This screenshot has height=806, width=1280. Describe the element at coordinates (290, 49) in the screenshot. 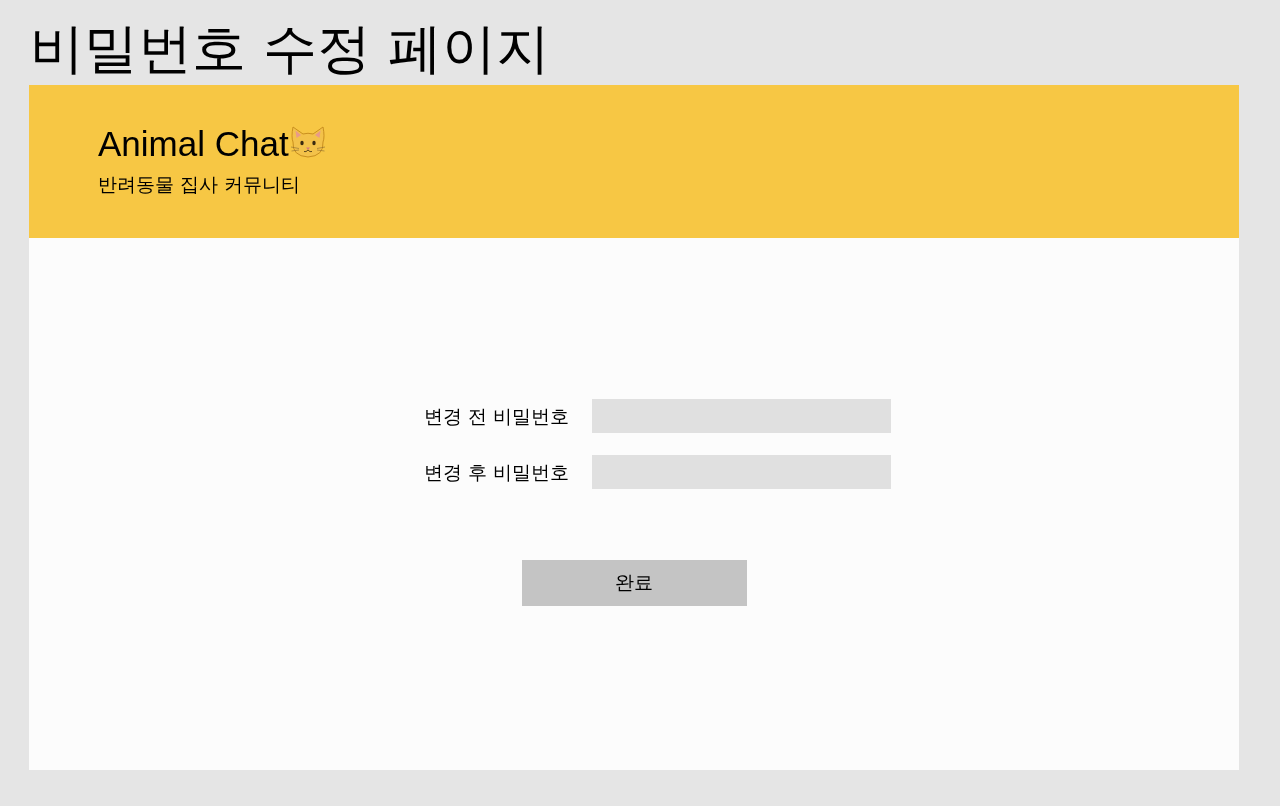

I see `page-title: 비밀번호 수정 페이지` at that location.